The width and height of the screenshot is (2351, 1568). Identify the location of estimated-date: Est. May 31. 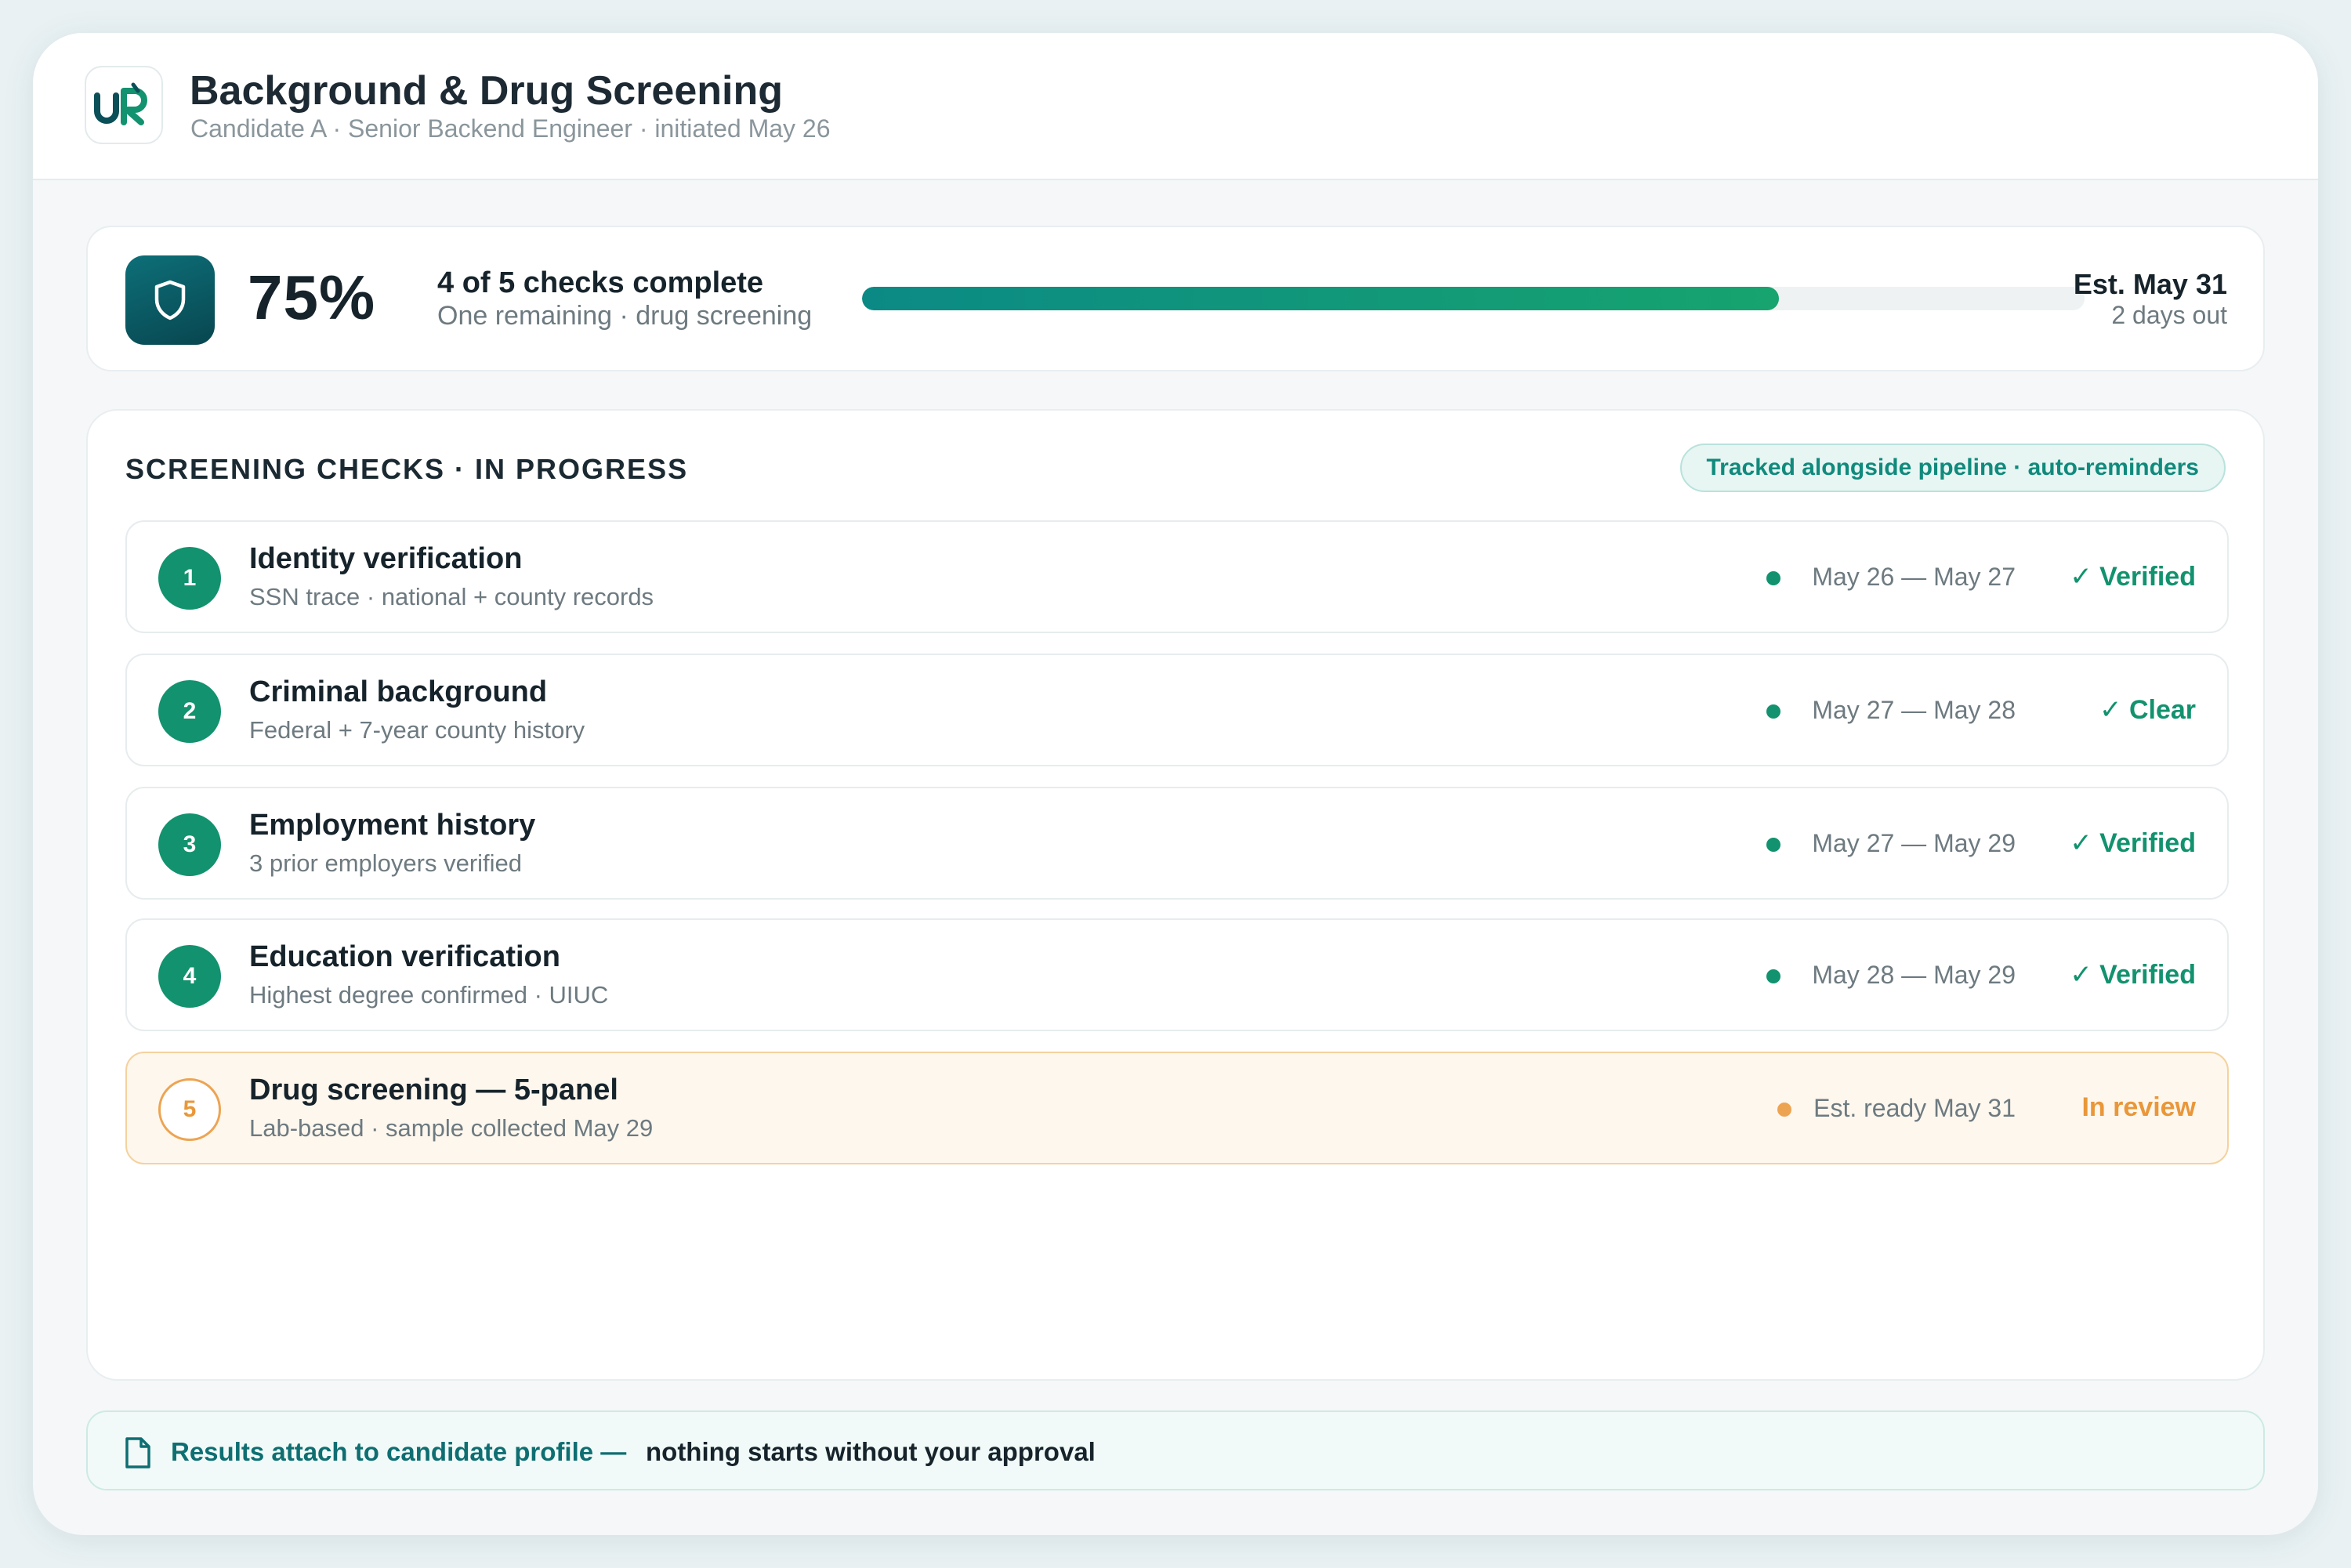
(2150, 284).